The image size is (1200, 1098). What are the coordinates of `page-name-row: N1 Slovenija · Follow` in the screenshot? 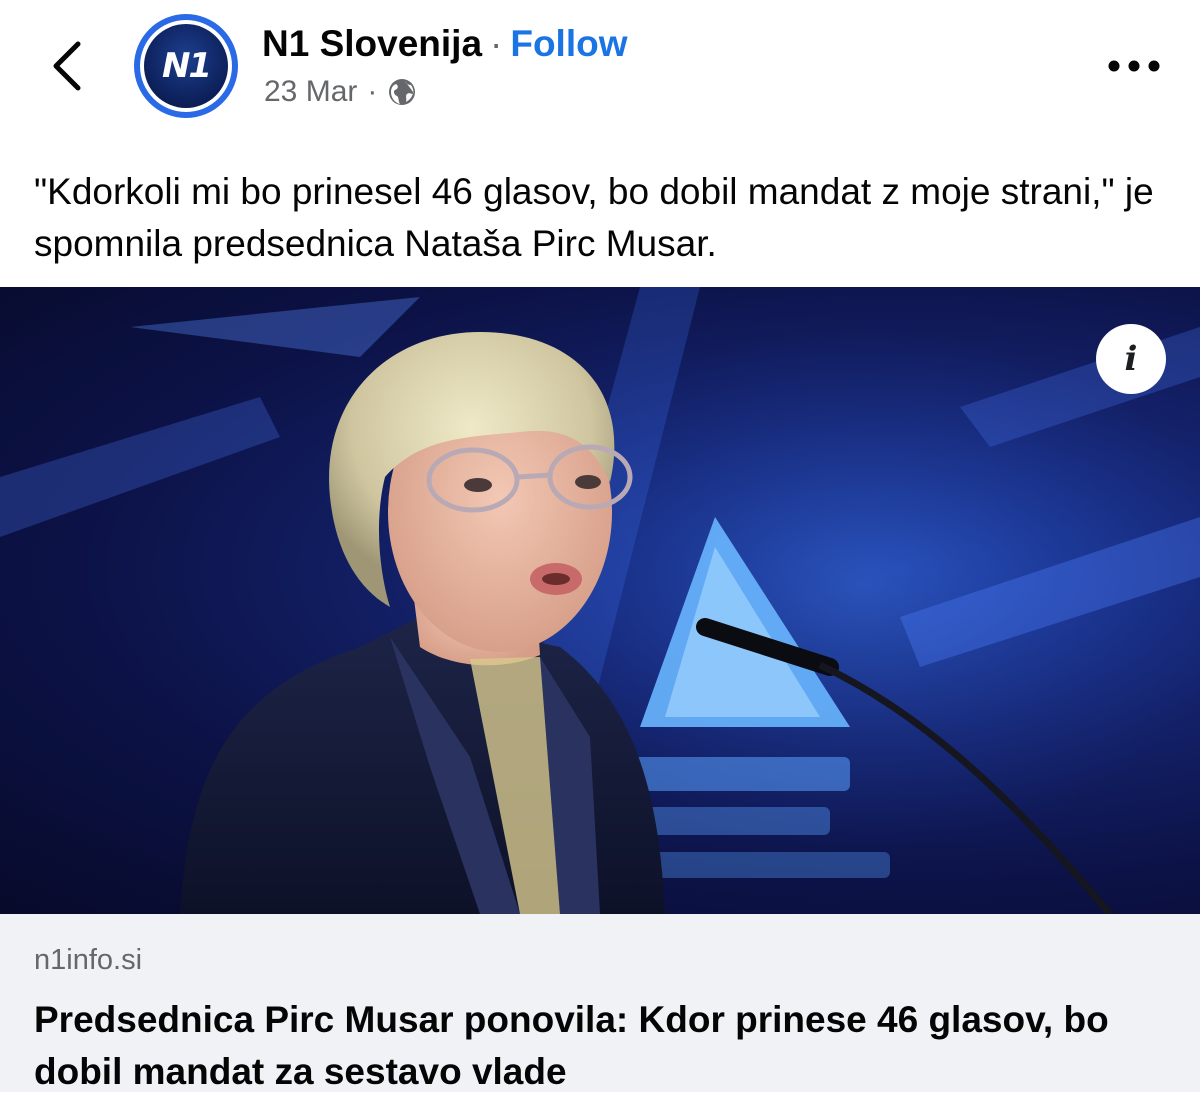 It's located at (445, 44).